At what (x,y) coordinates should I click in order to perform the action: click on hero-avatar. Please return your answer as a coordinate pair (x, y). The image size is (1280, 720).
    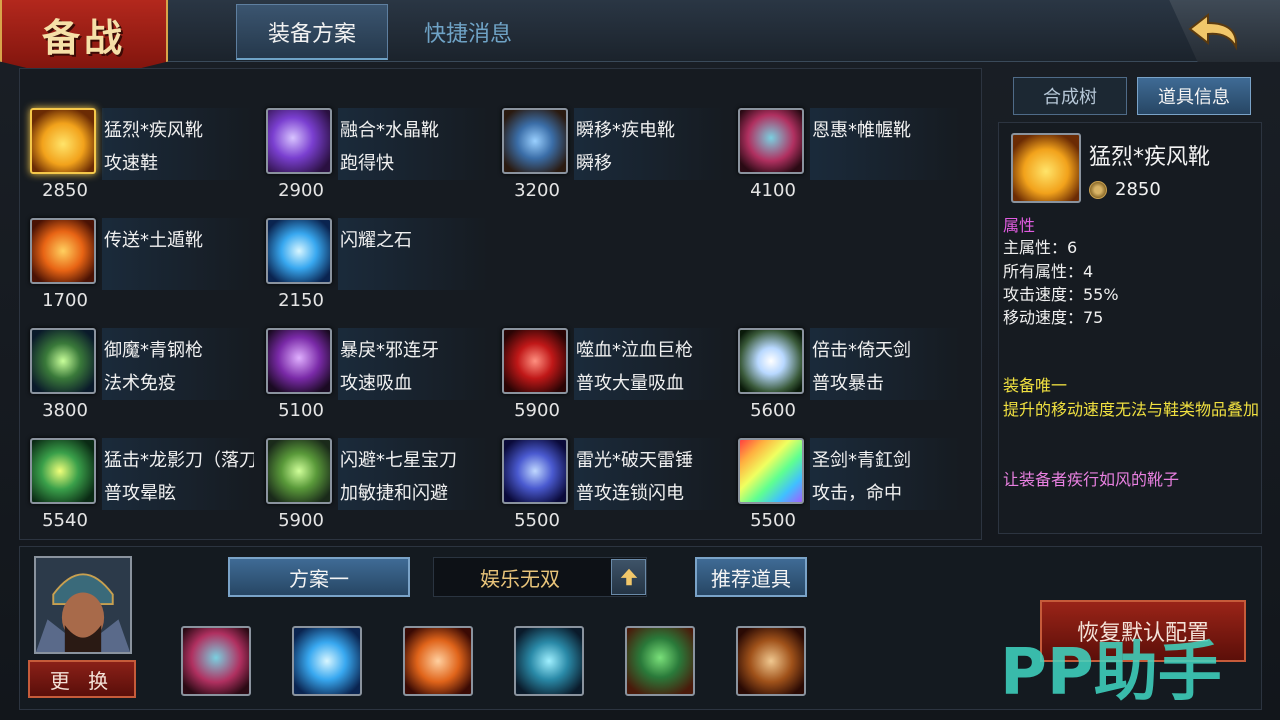
    Looking at the image, I should click on (83, 605).